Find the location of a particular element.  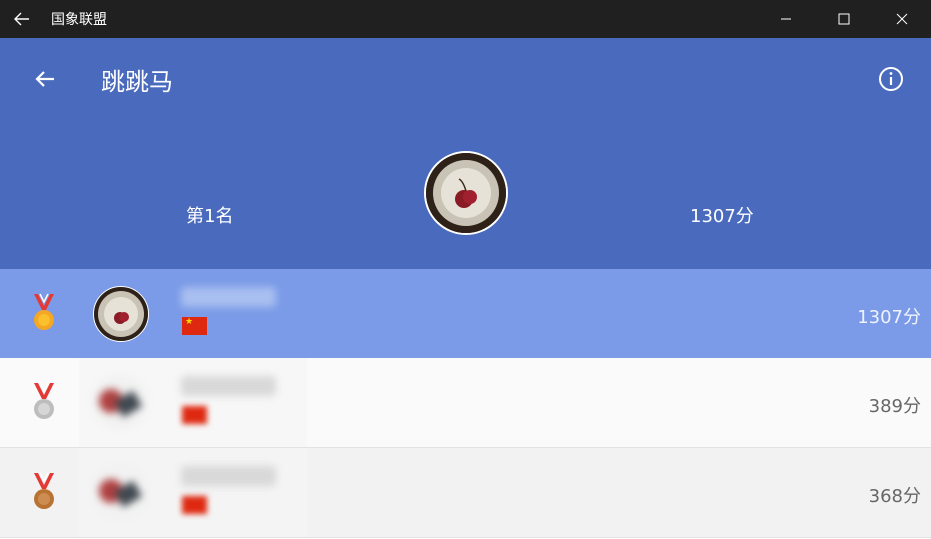

maximize-icon is located at coordinates (844, 19).